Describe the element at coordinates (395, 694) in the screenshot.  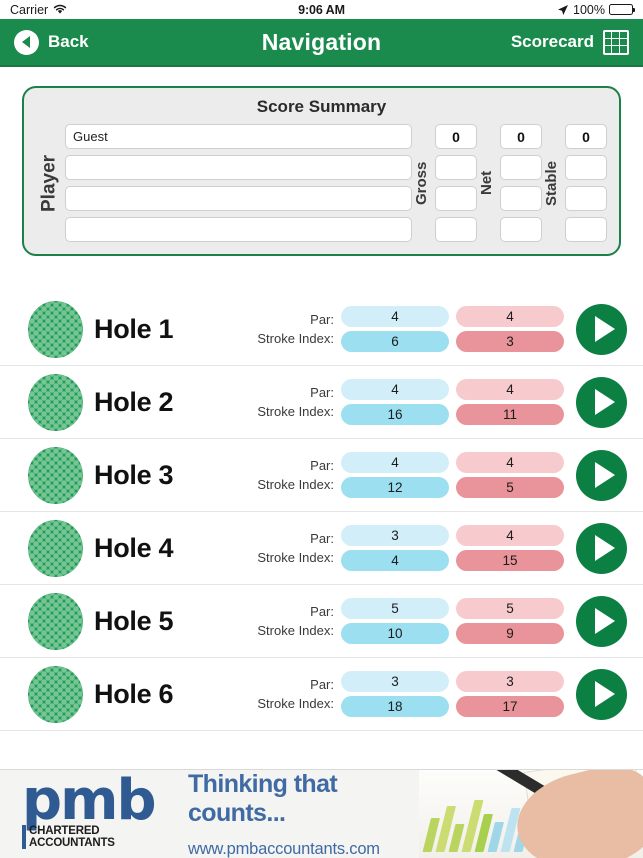
I see `mens-tee-column: 3 18` at that location.